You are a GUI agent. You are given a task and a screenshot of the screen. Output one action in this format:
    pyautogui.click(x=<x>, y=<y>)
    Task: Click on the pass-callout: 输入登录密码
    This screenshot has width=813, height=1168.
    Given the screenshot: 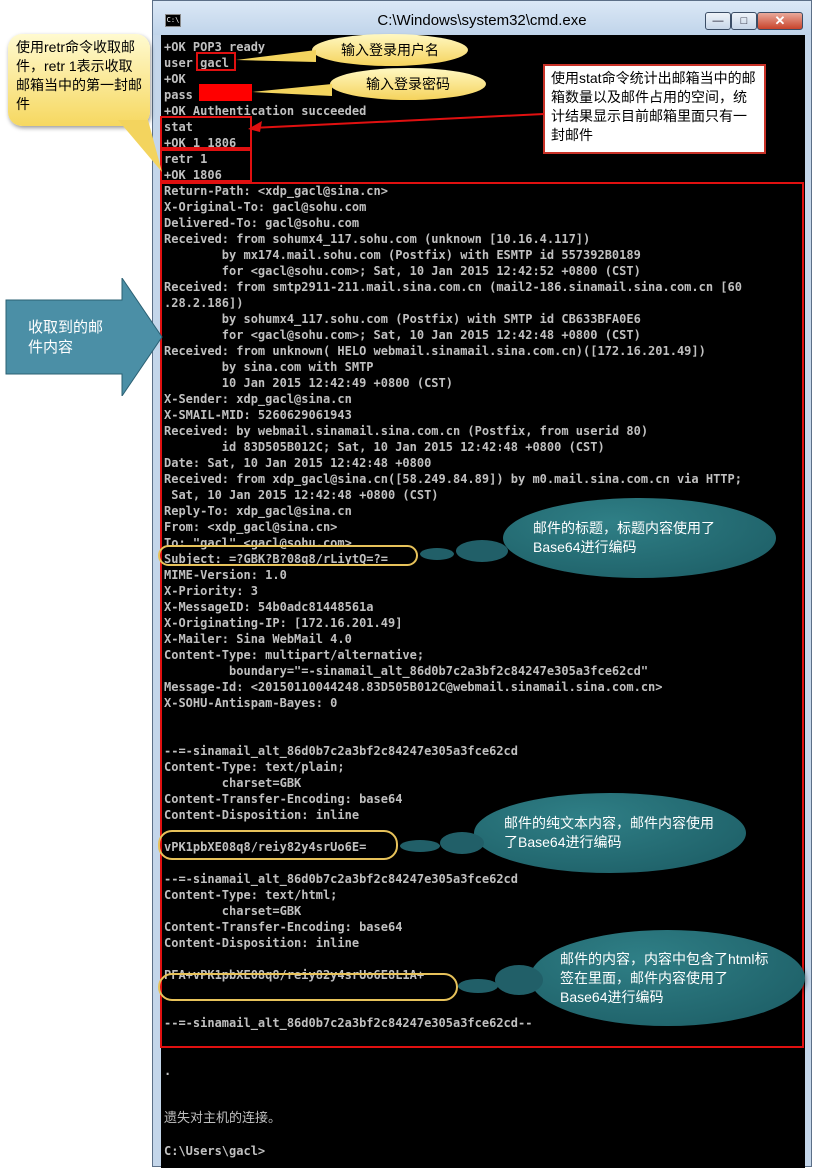 What is the action you would take?
    pyautogui.click(x=408, y=84)
    